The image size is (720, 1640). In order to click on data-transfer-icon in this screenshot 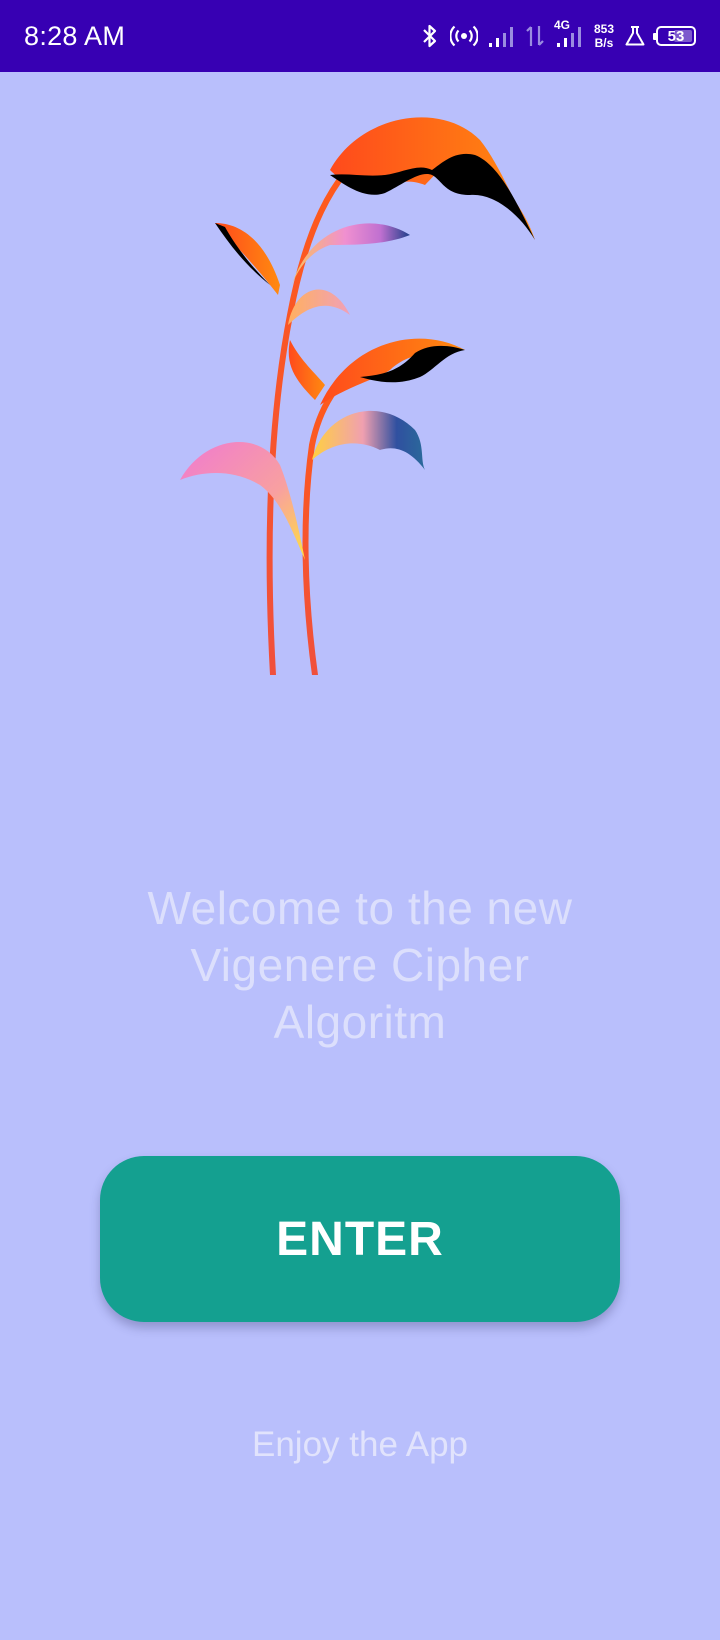, I will do `click(535, 36)`.